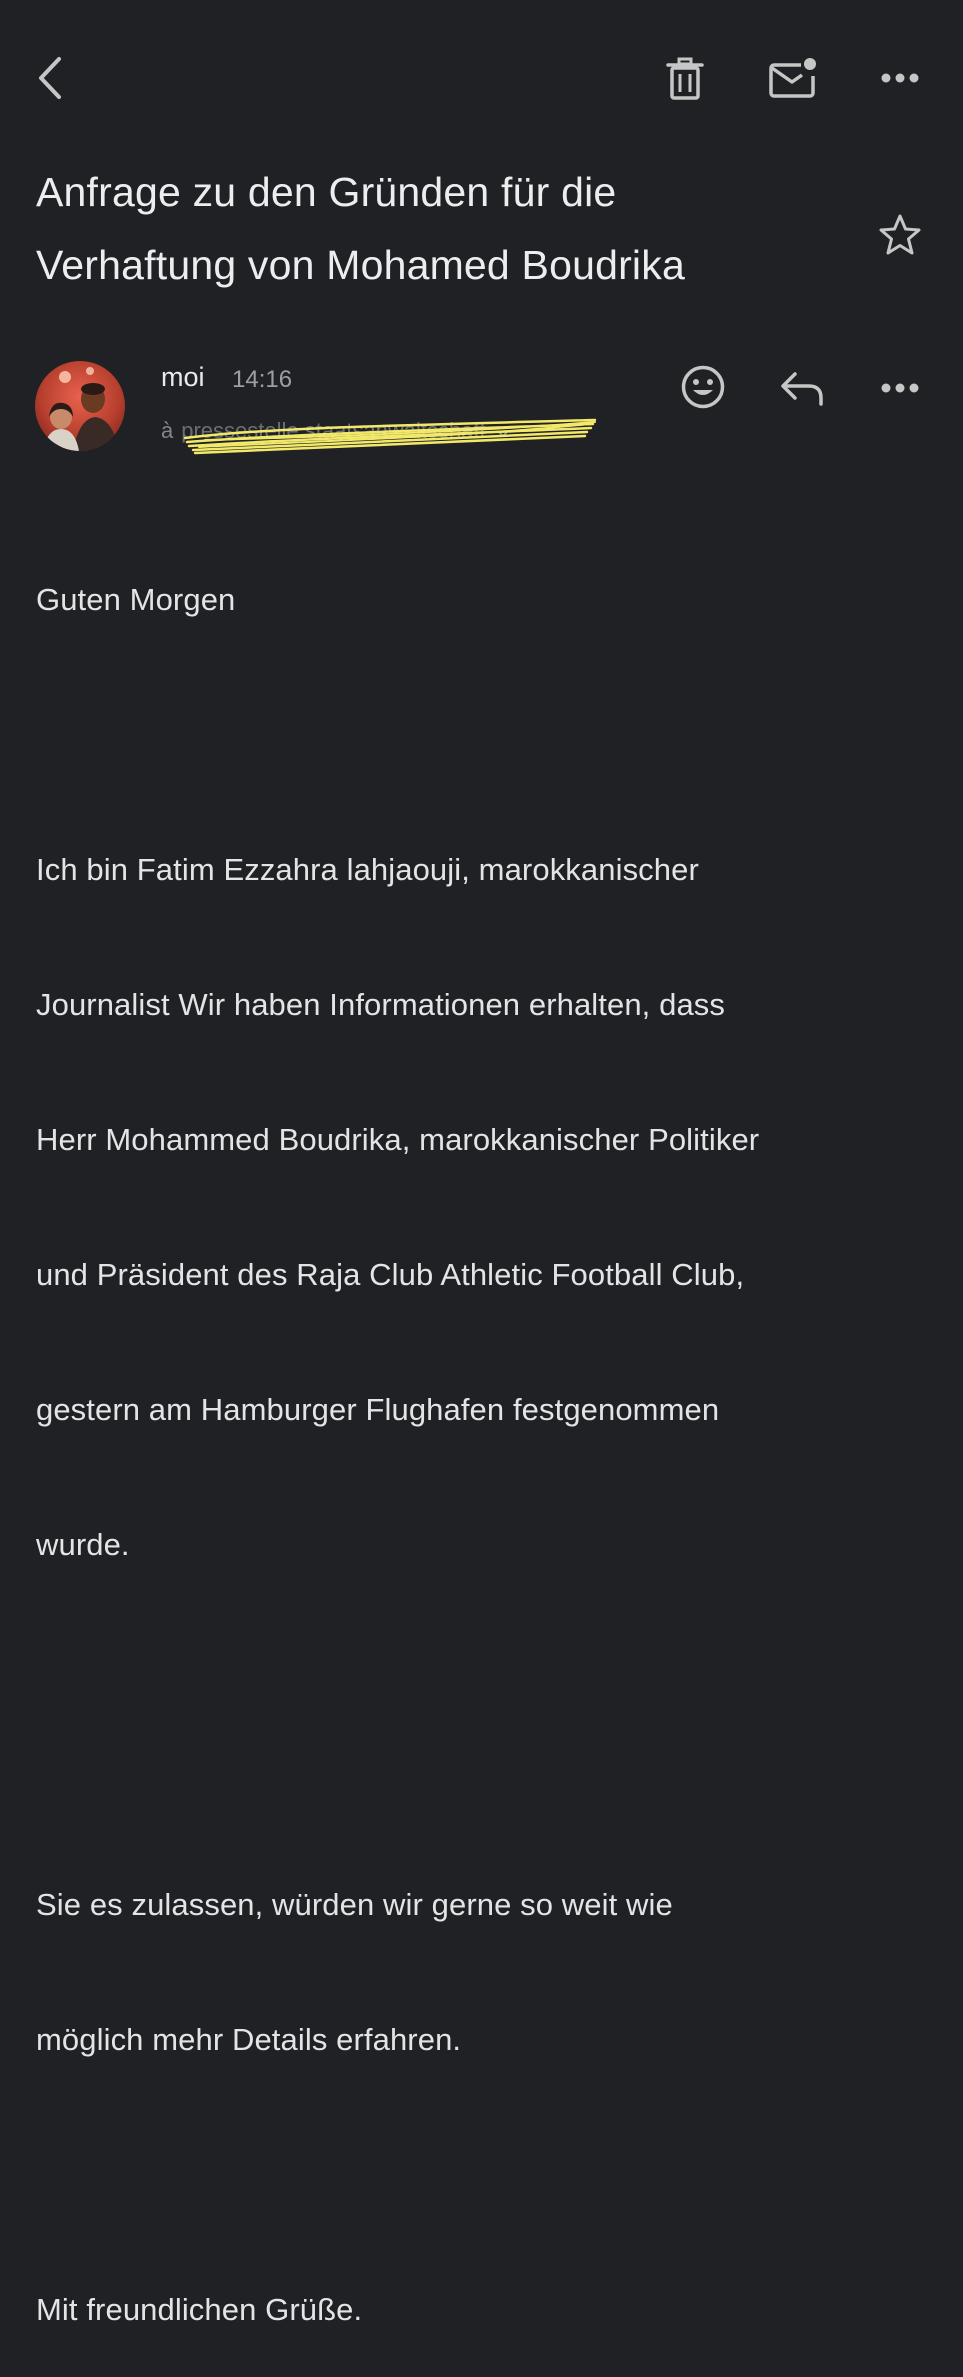 This screenshot has height=2377, width=963. I want to click on star-outline-icon, so click(900, 234).